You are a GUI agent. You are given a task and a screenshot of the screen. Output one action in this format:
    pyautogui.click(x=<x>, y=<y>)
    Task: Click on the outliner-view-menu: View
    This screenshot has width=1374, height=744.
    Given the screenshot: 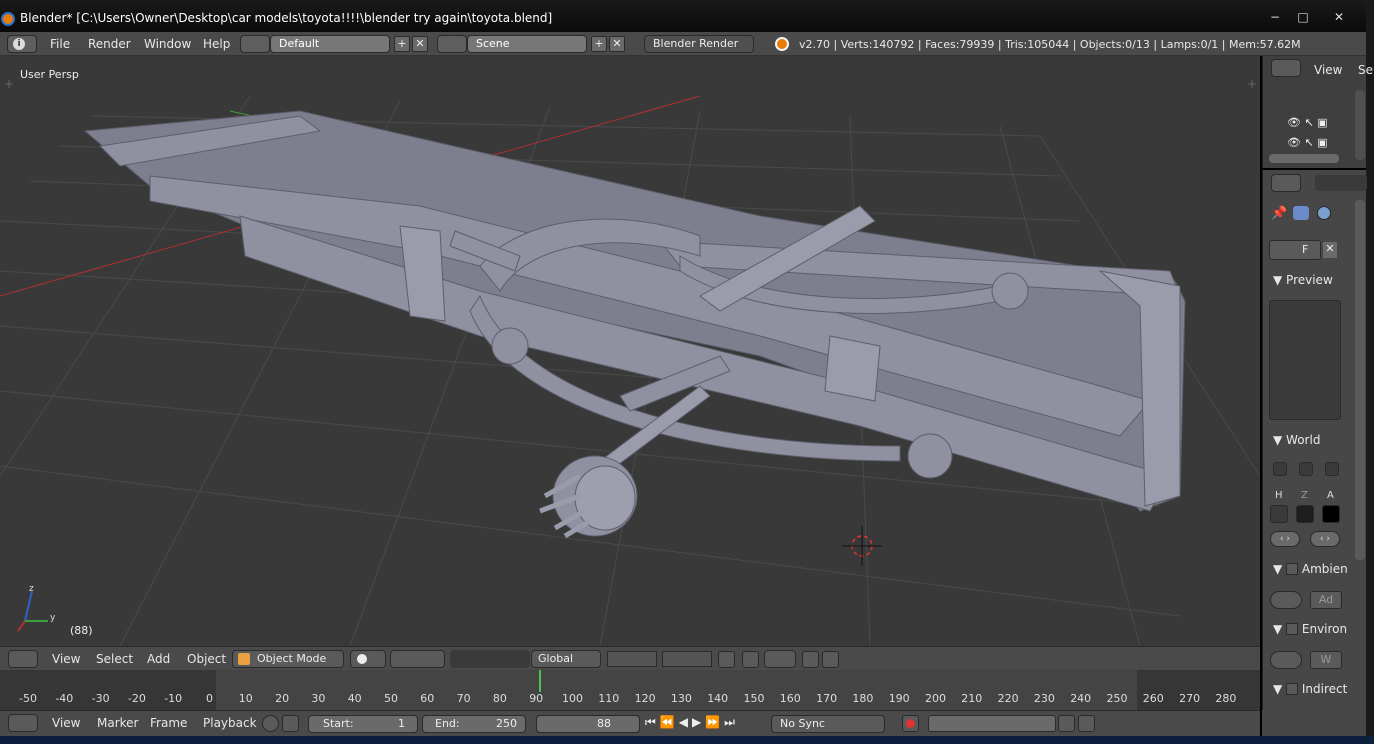 What is the action you would take?
    pyautogui.click(x=1328, y=70)
    